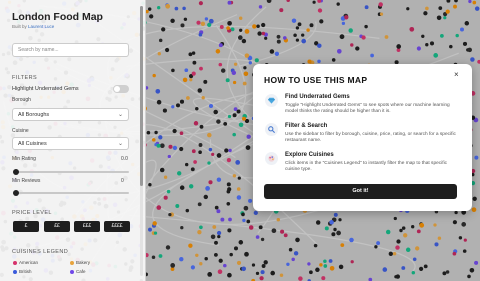 The image size is (480, 281). Describe the element at coordinates (29, 262) in the screenshot. I see `legend-label: American` at that location.